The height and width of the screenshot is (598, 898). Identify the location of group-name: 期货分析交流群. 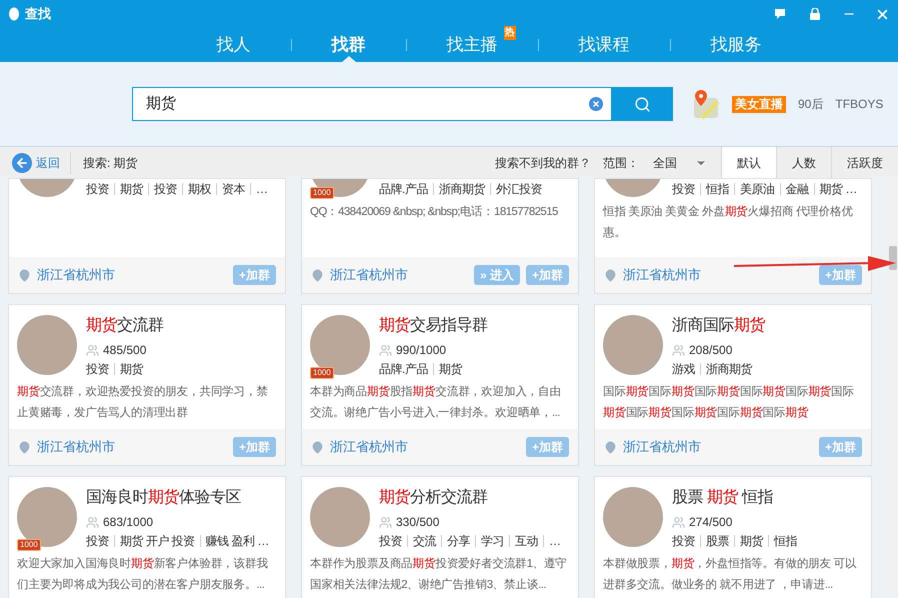
(469, 498).